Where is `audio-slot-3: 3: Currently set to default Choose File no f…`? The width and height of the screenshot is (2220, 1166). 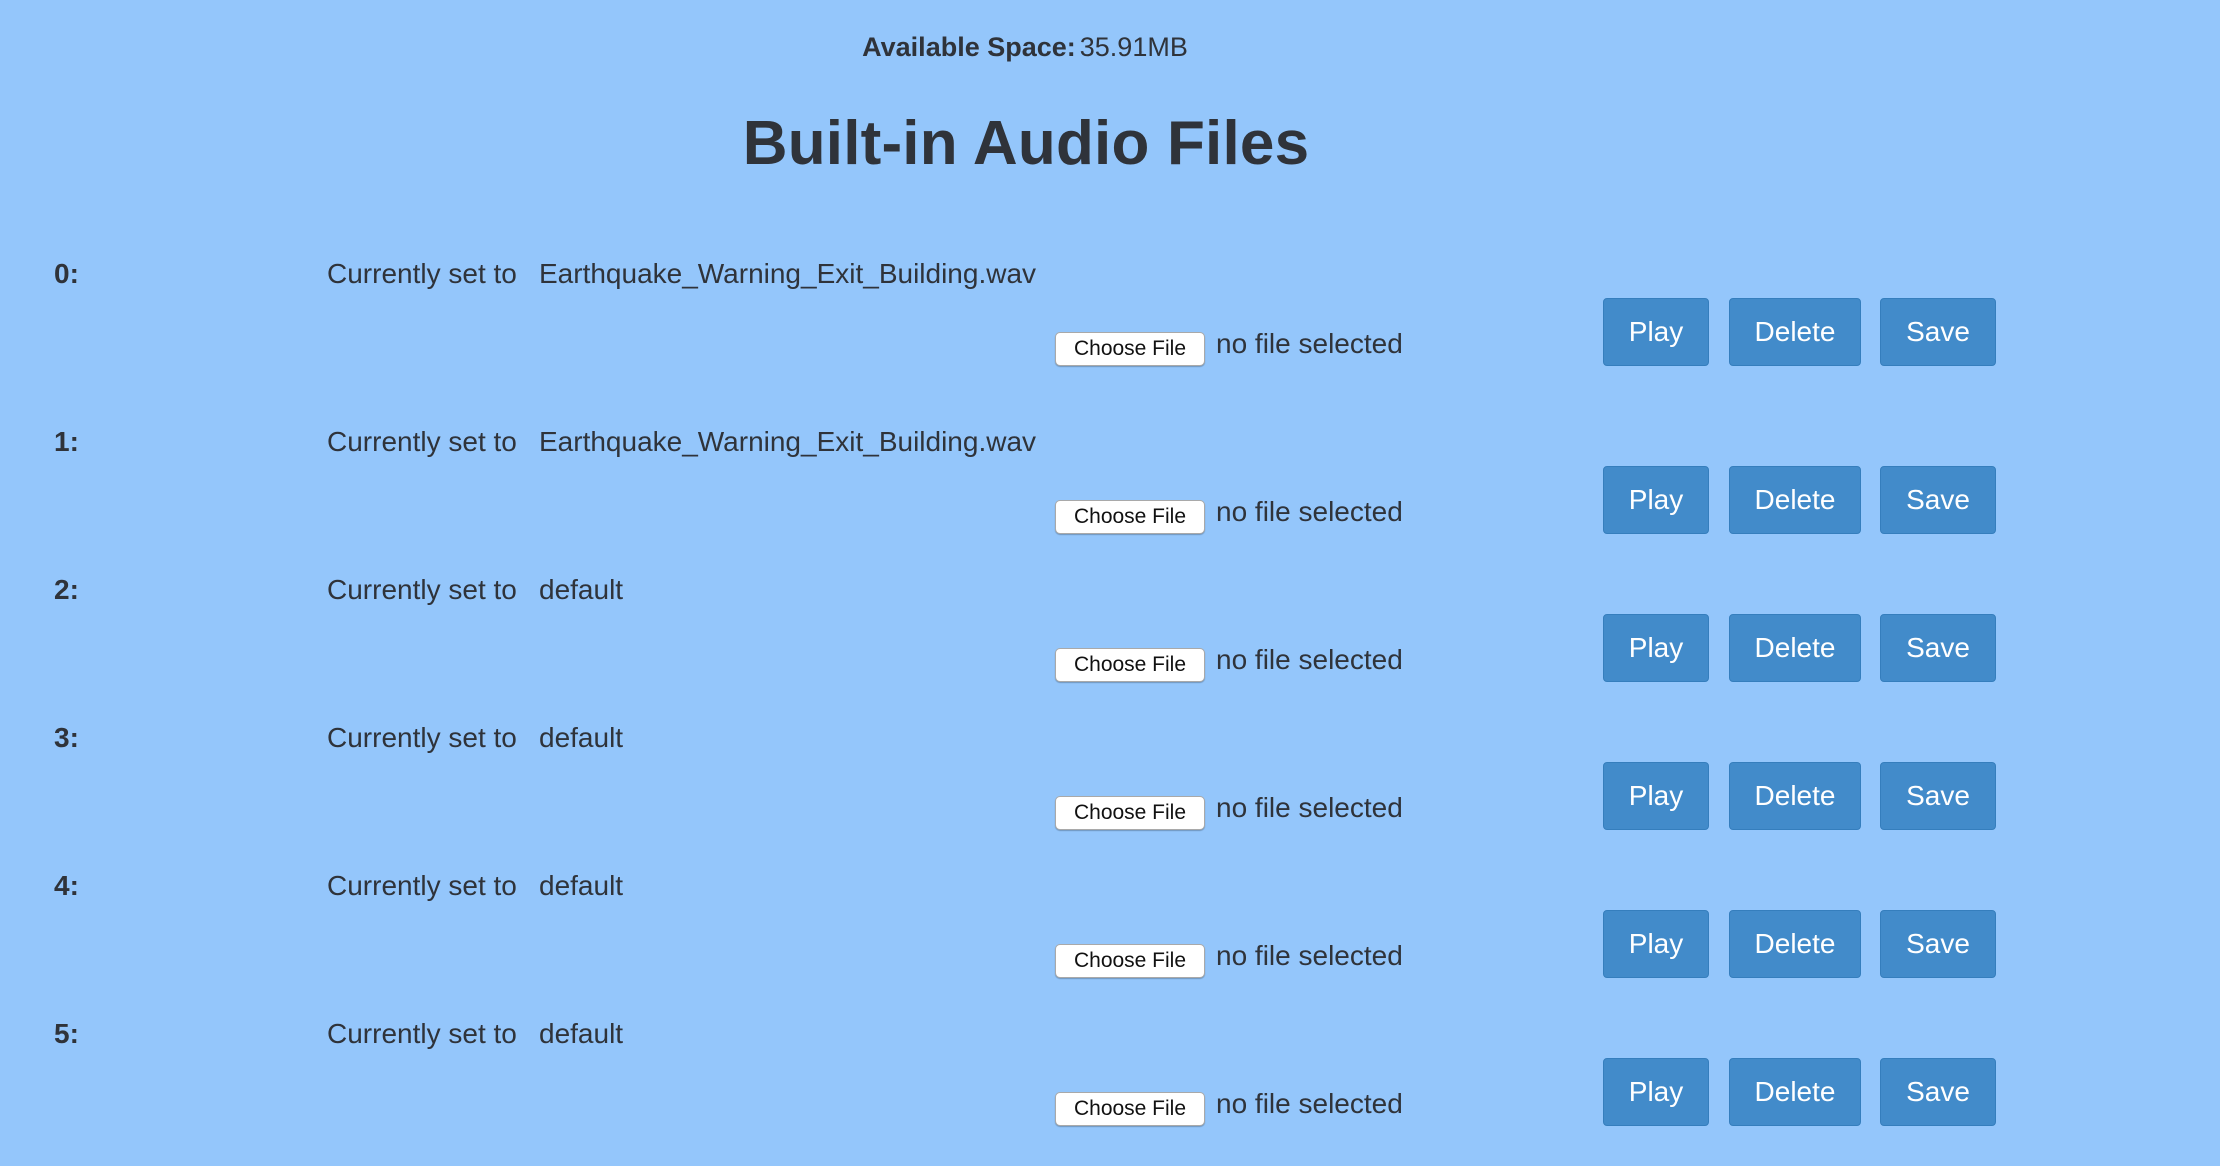 audio-slot-3: 3: Currently set to default Choose File no f… is located at coordinates (1110, 797).